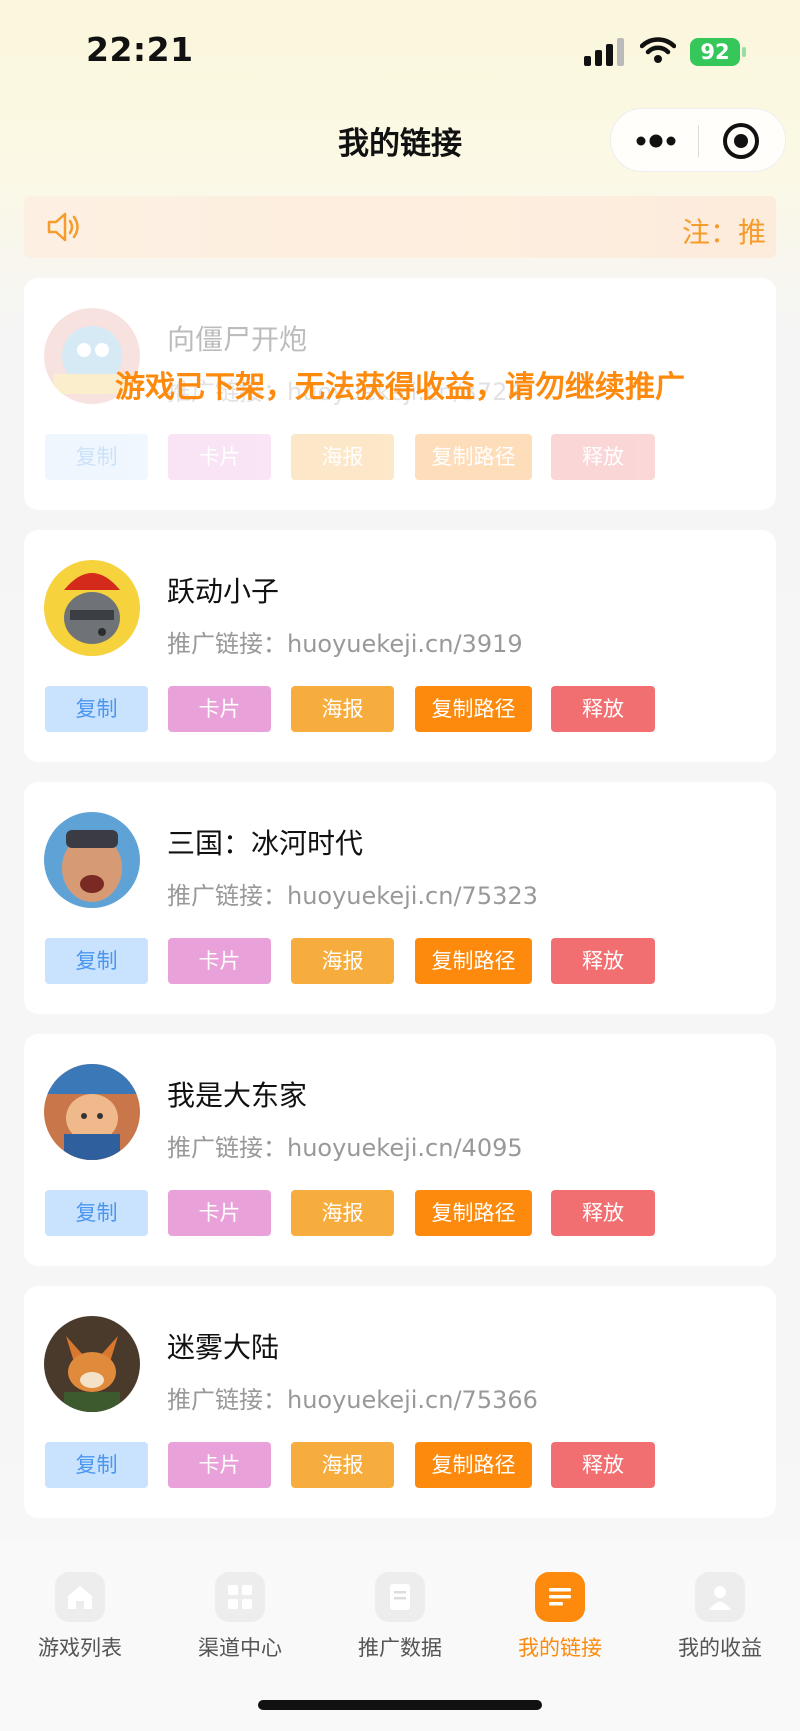  Describe the element at coordinates (560, 1648) in the screenshot. I see `tab-label: 我的链接` at that location.